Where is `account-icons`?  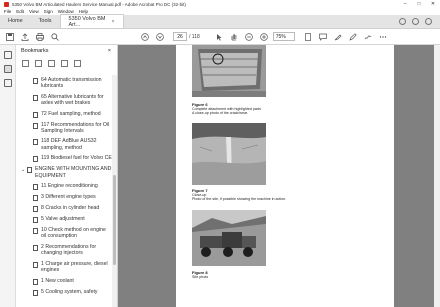
account-icons is located at coordinates (419, 21).